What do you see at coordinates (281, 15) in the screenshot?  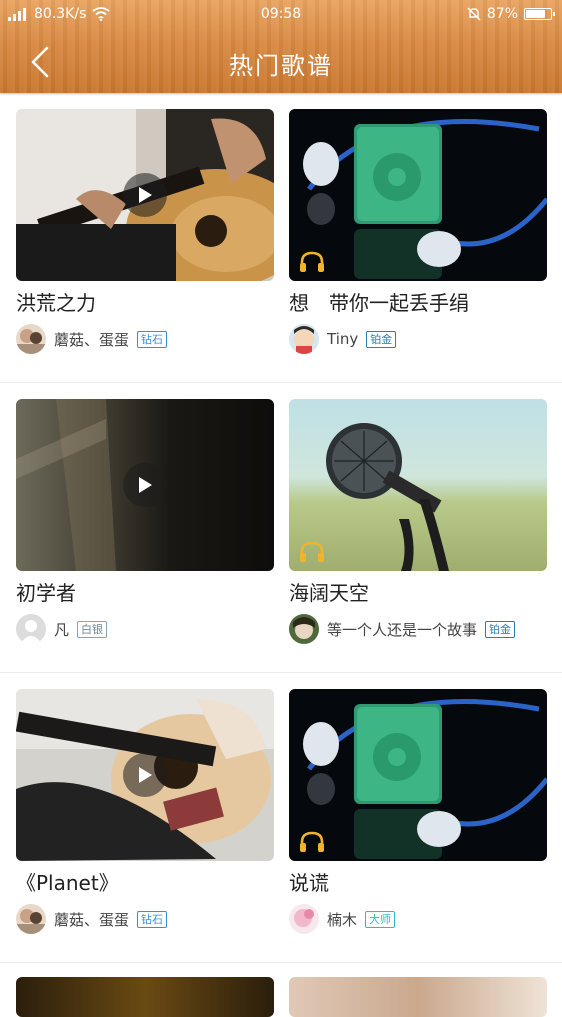 I see `status-bar: 80.3K/s 09:58 87%` at bounding box center [281, 15].